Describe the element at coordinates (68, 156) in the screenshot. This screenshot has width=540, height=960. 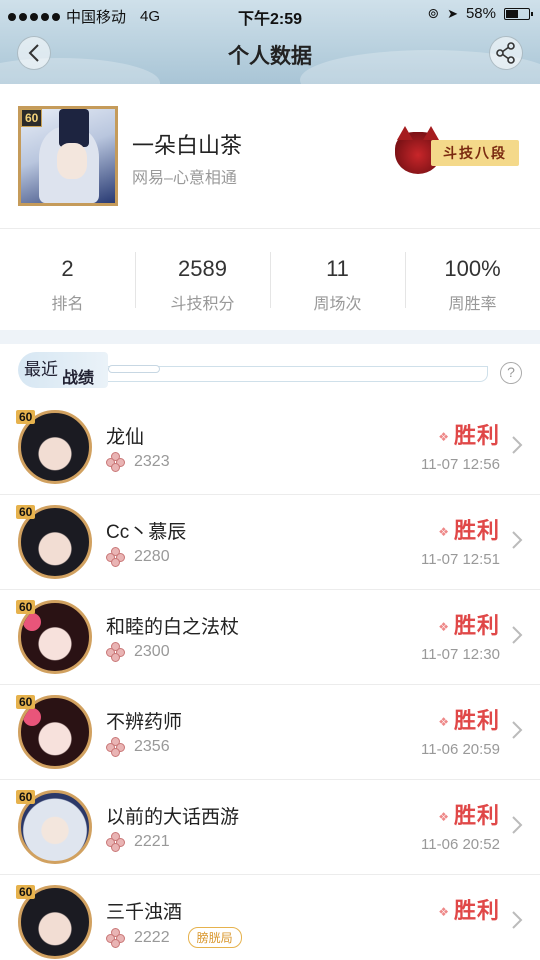
I see `profile-avatar: 60` at that location.